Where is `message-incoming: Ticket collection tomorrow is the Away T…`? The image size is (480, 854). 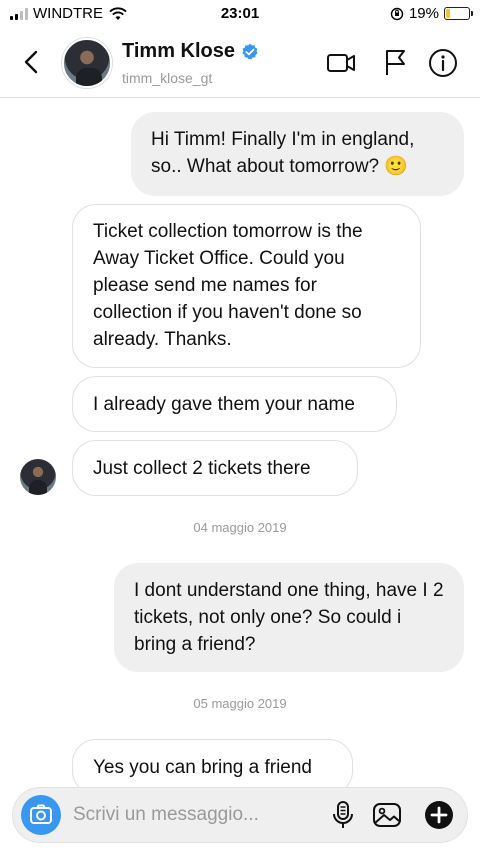
message-incoming: Ticket collection tomorrow is the Away T… is located at coordinates (246, 286).